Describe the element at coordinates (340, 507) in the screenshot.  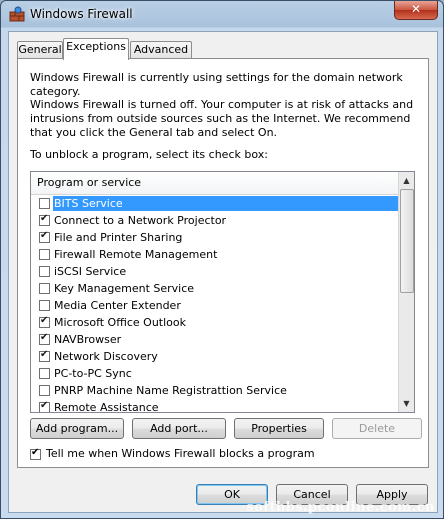
I see `watermark-text: softbbs.pconline.com.cn` at that location.